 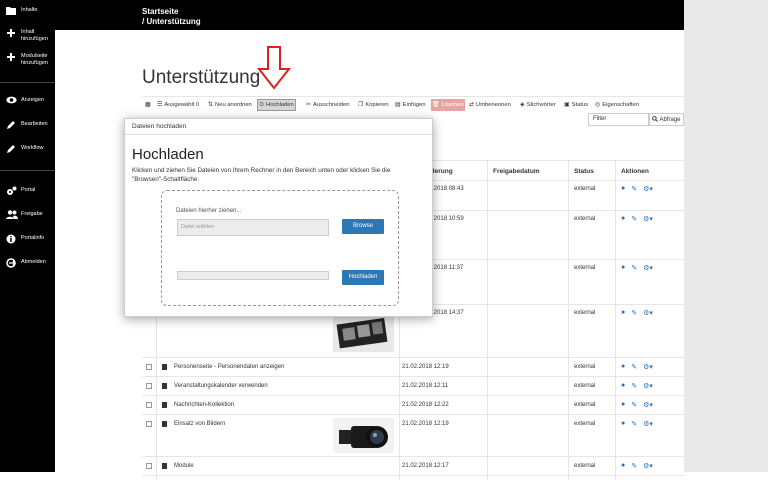 I want to click on copy-button: ❐ Kopieren, so click(x=373, y=105).